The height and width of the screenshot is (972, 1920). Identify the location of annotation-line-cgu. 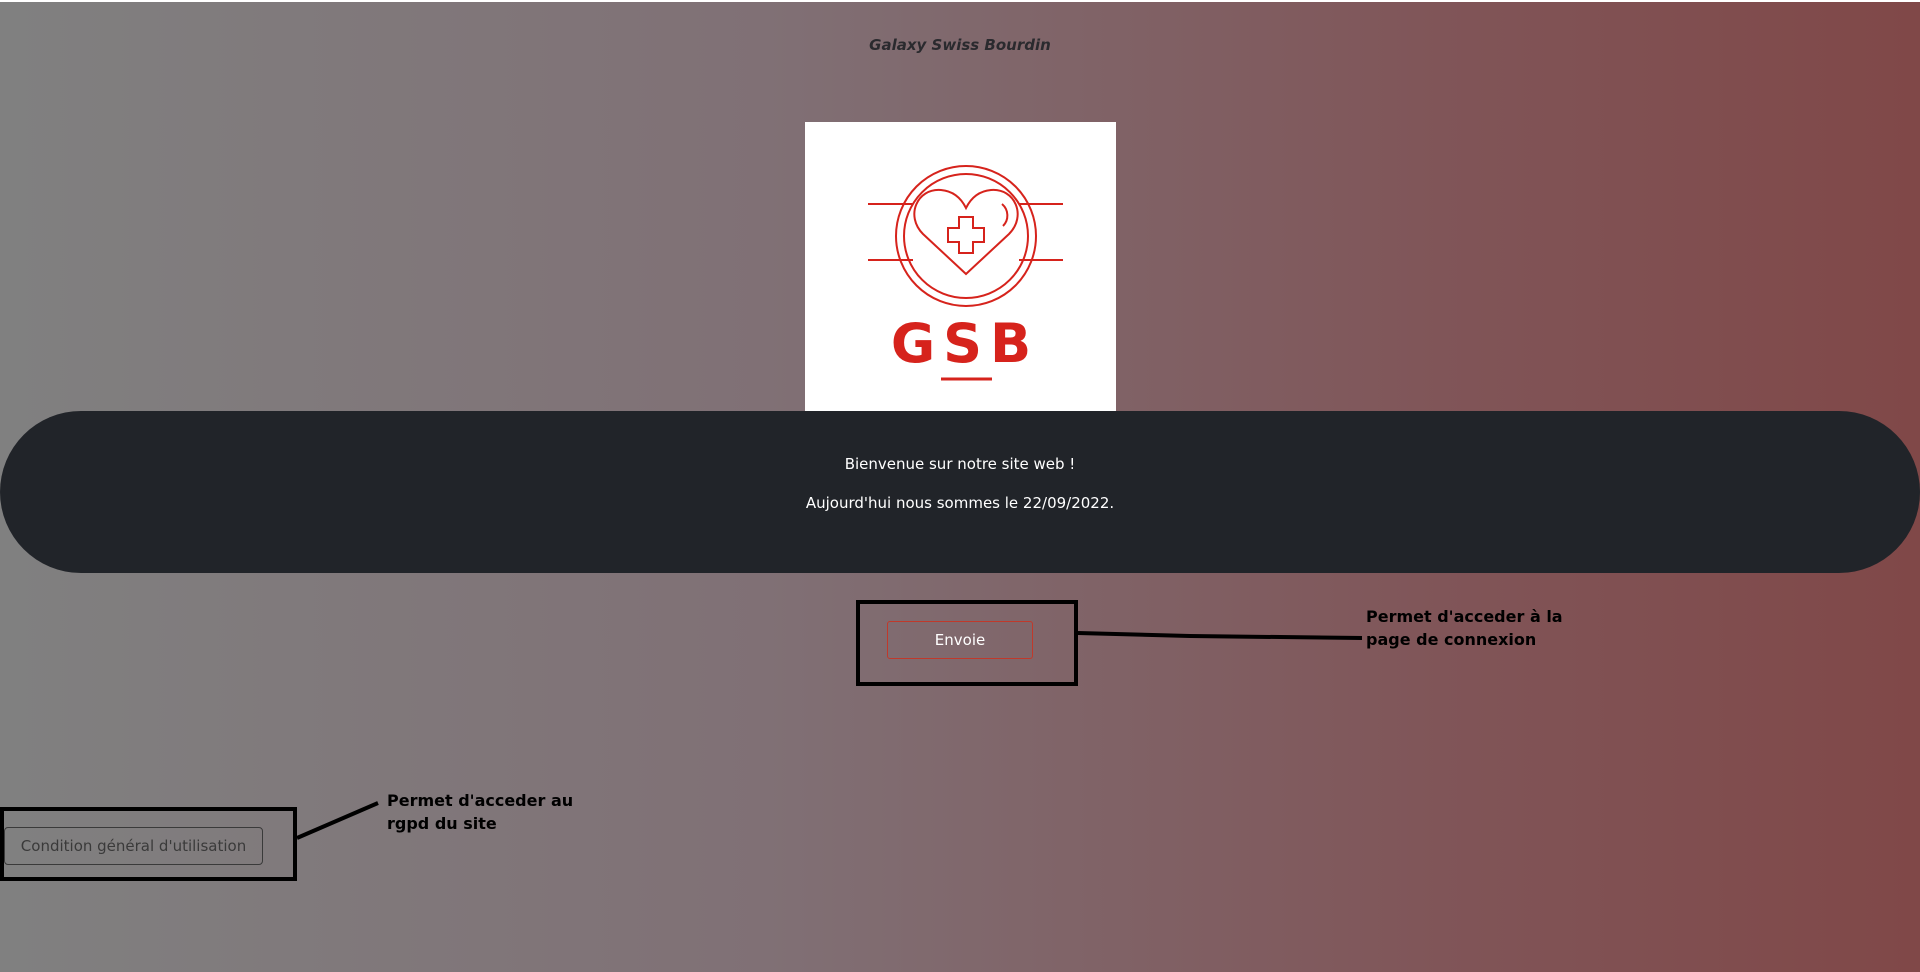
(337, 820).